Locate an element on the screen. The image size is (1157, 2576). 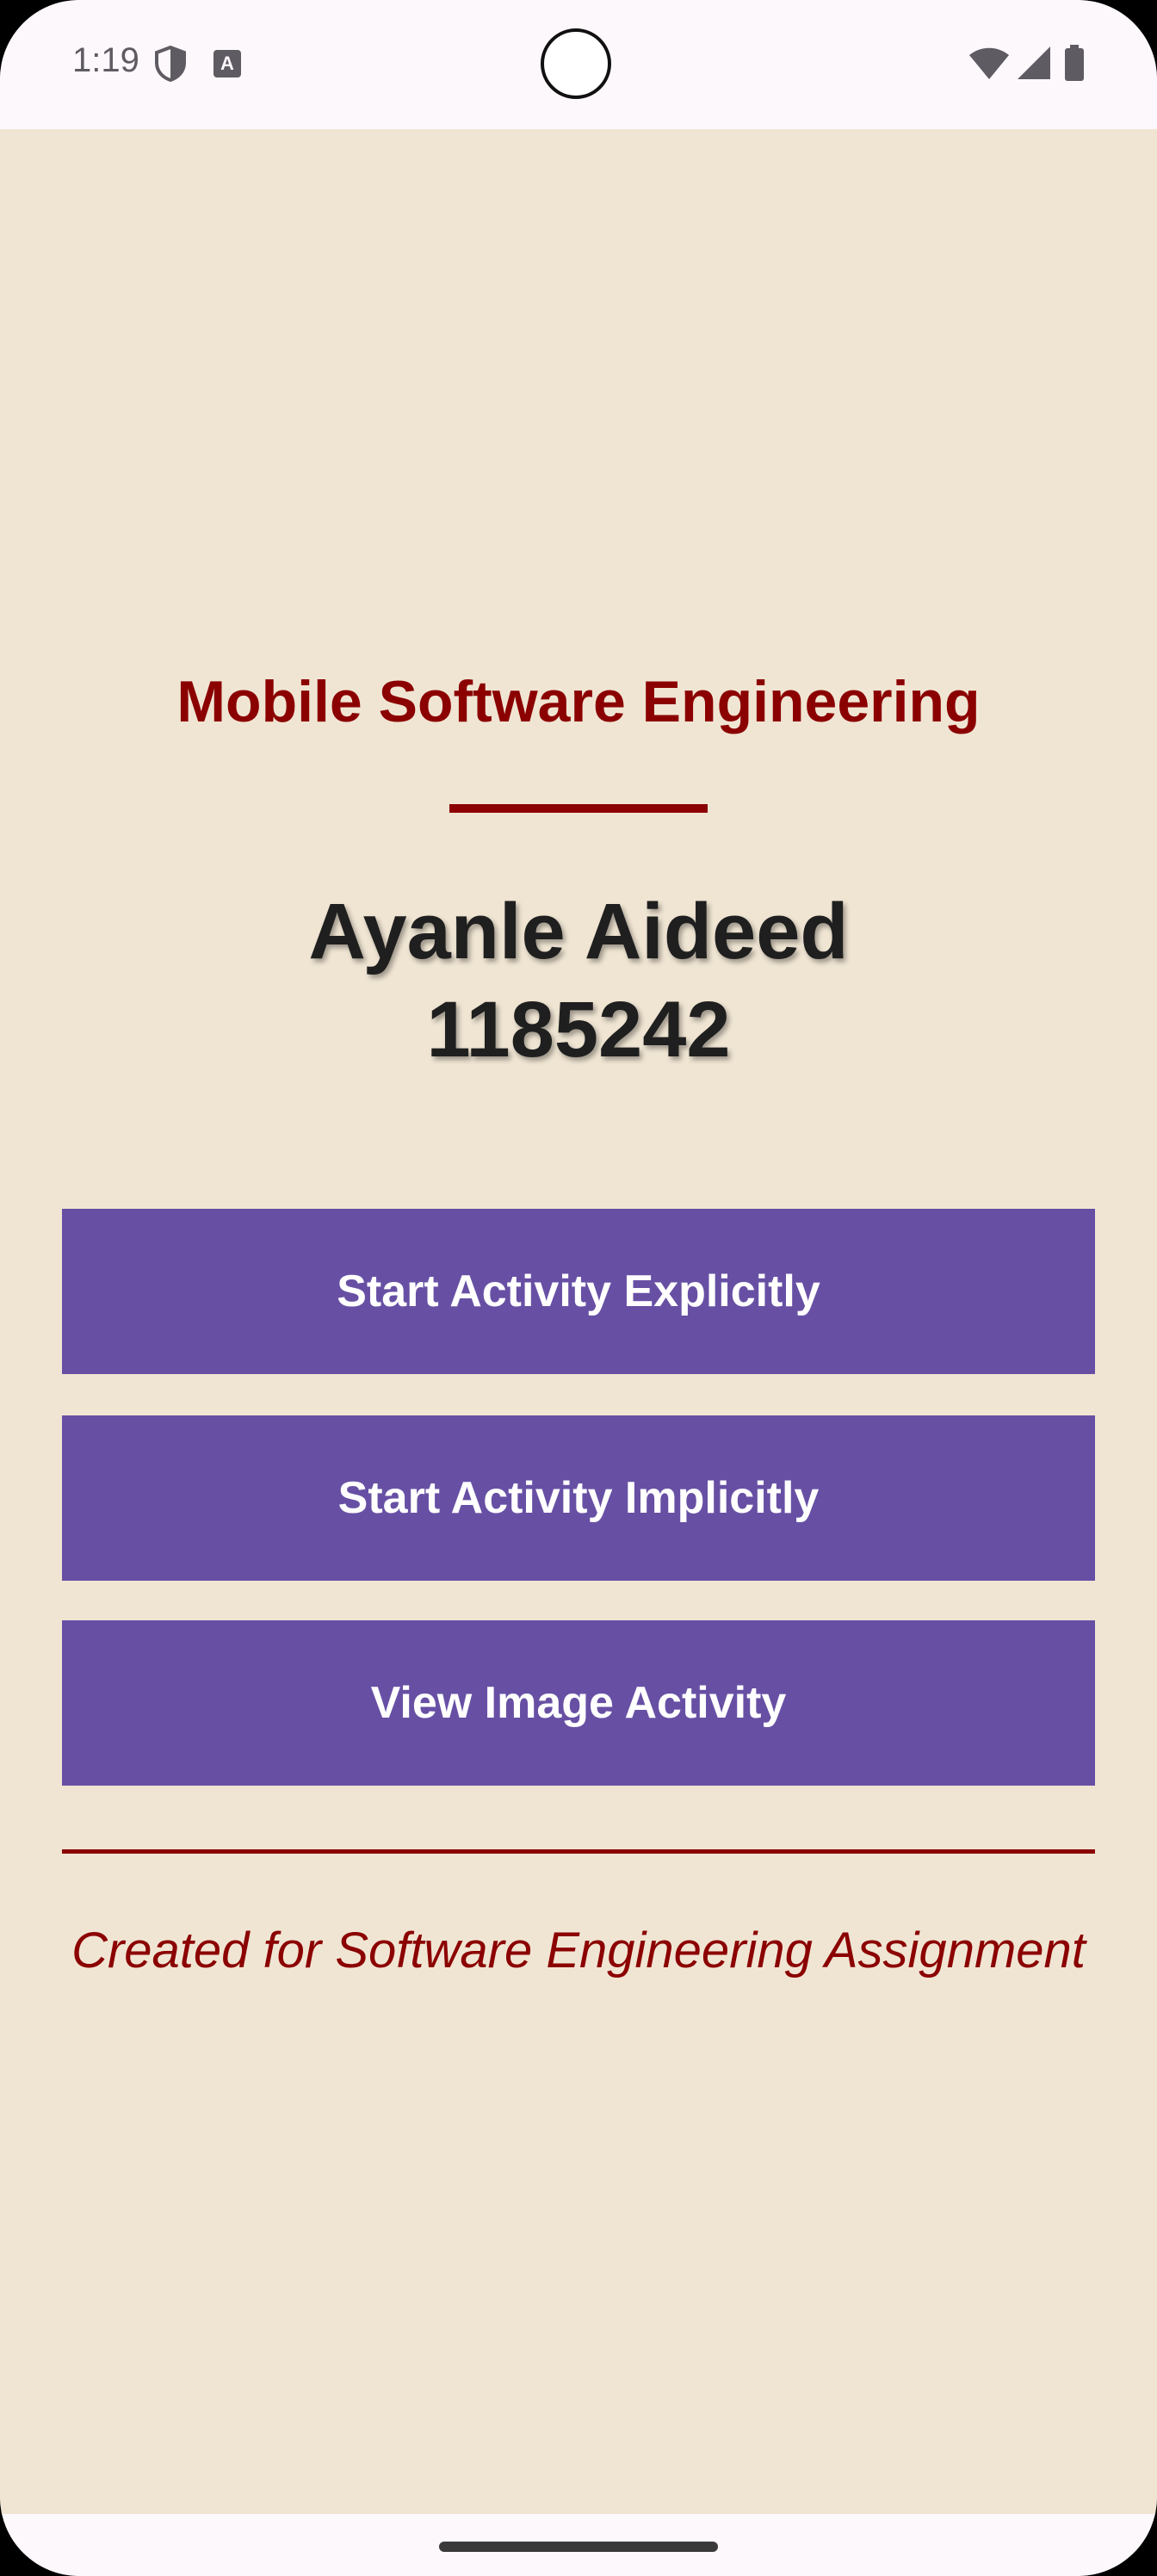
keyboard-a-icon: A is located at coordinates (227, 64).